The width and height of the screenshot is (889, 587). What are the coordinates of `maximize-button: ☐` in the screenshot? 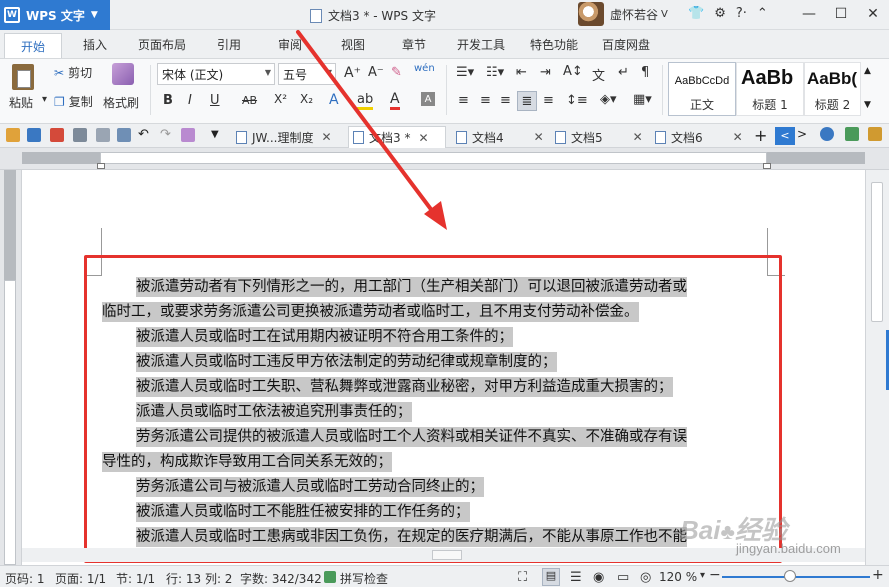 It's located at (841, 14).